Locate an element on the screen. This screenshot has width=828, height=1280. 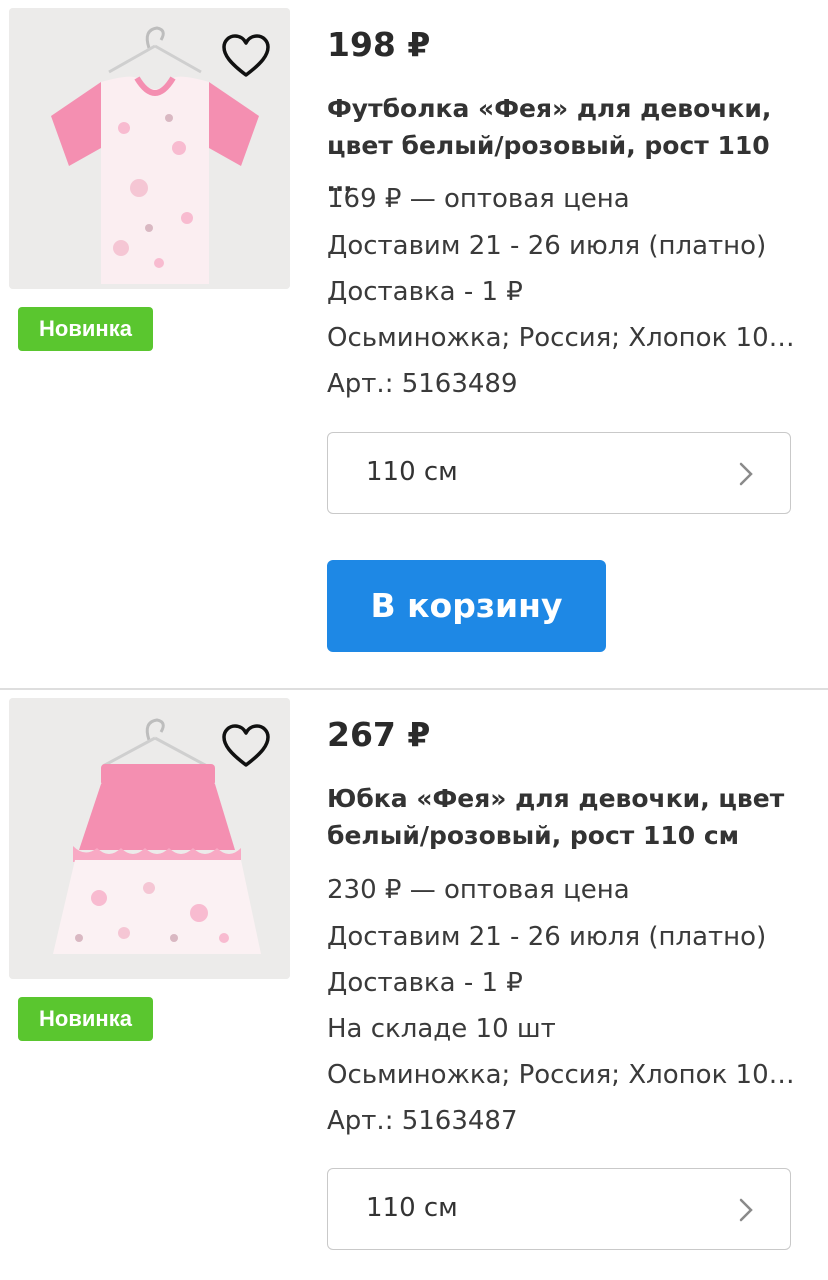
product-article: Арт.: 5163487 is located at coordinates (422, 1121).